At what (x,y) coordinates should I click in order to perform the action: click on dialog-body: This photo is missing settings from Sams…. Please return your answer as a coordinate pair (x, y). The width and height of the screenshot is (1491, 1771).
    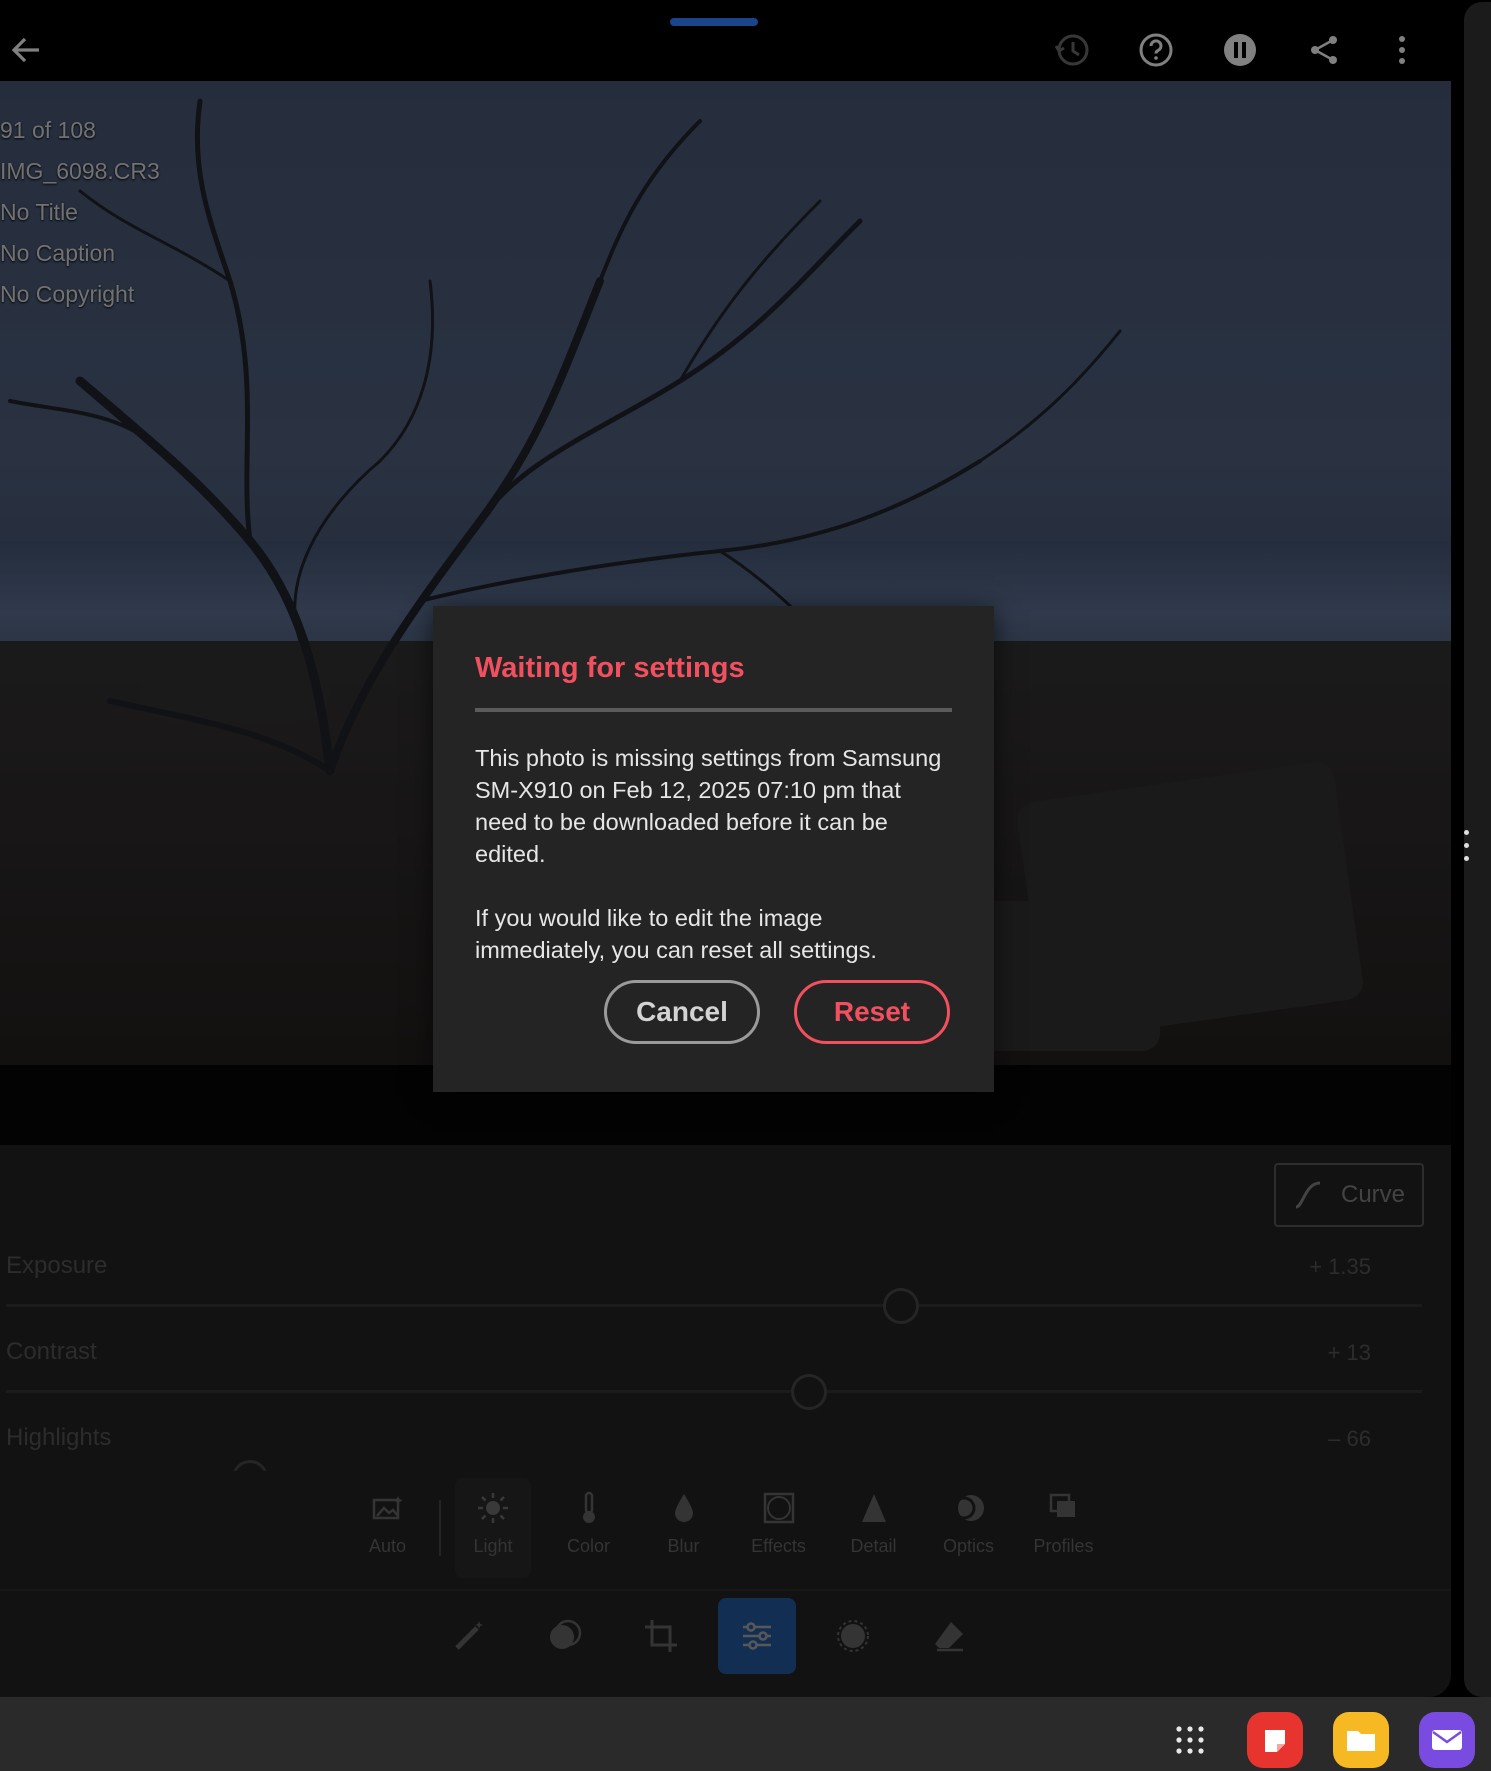
    Looking at the image, I should click on (715, 870).